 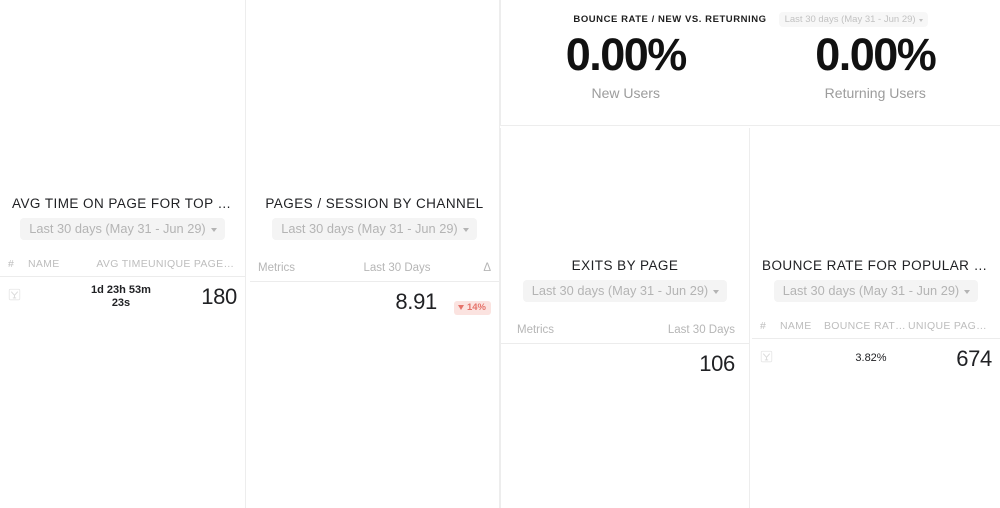 I want to click on row-avg-time: 1d 23h 53m 23s, so click(x=121, y=296).